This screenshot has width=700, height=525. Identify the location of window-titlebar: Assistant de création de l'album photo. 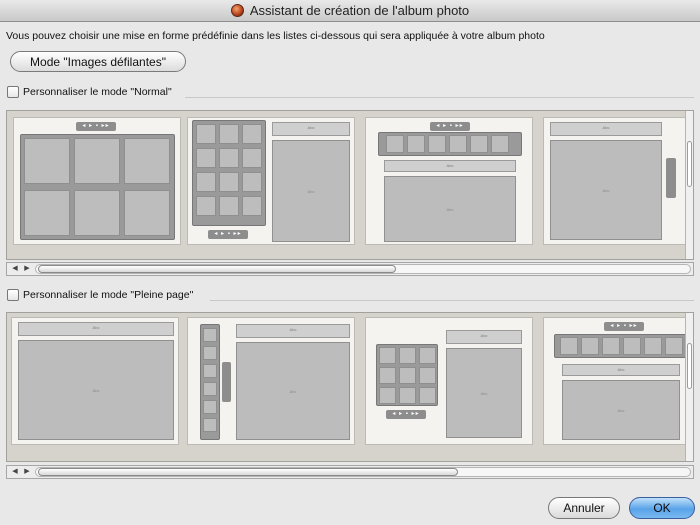
(350, 11).